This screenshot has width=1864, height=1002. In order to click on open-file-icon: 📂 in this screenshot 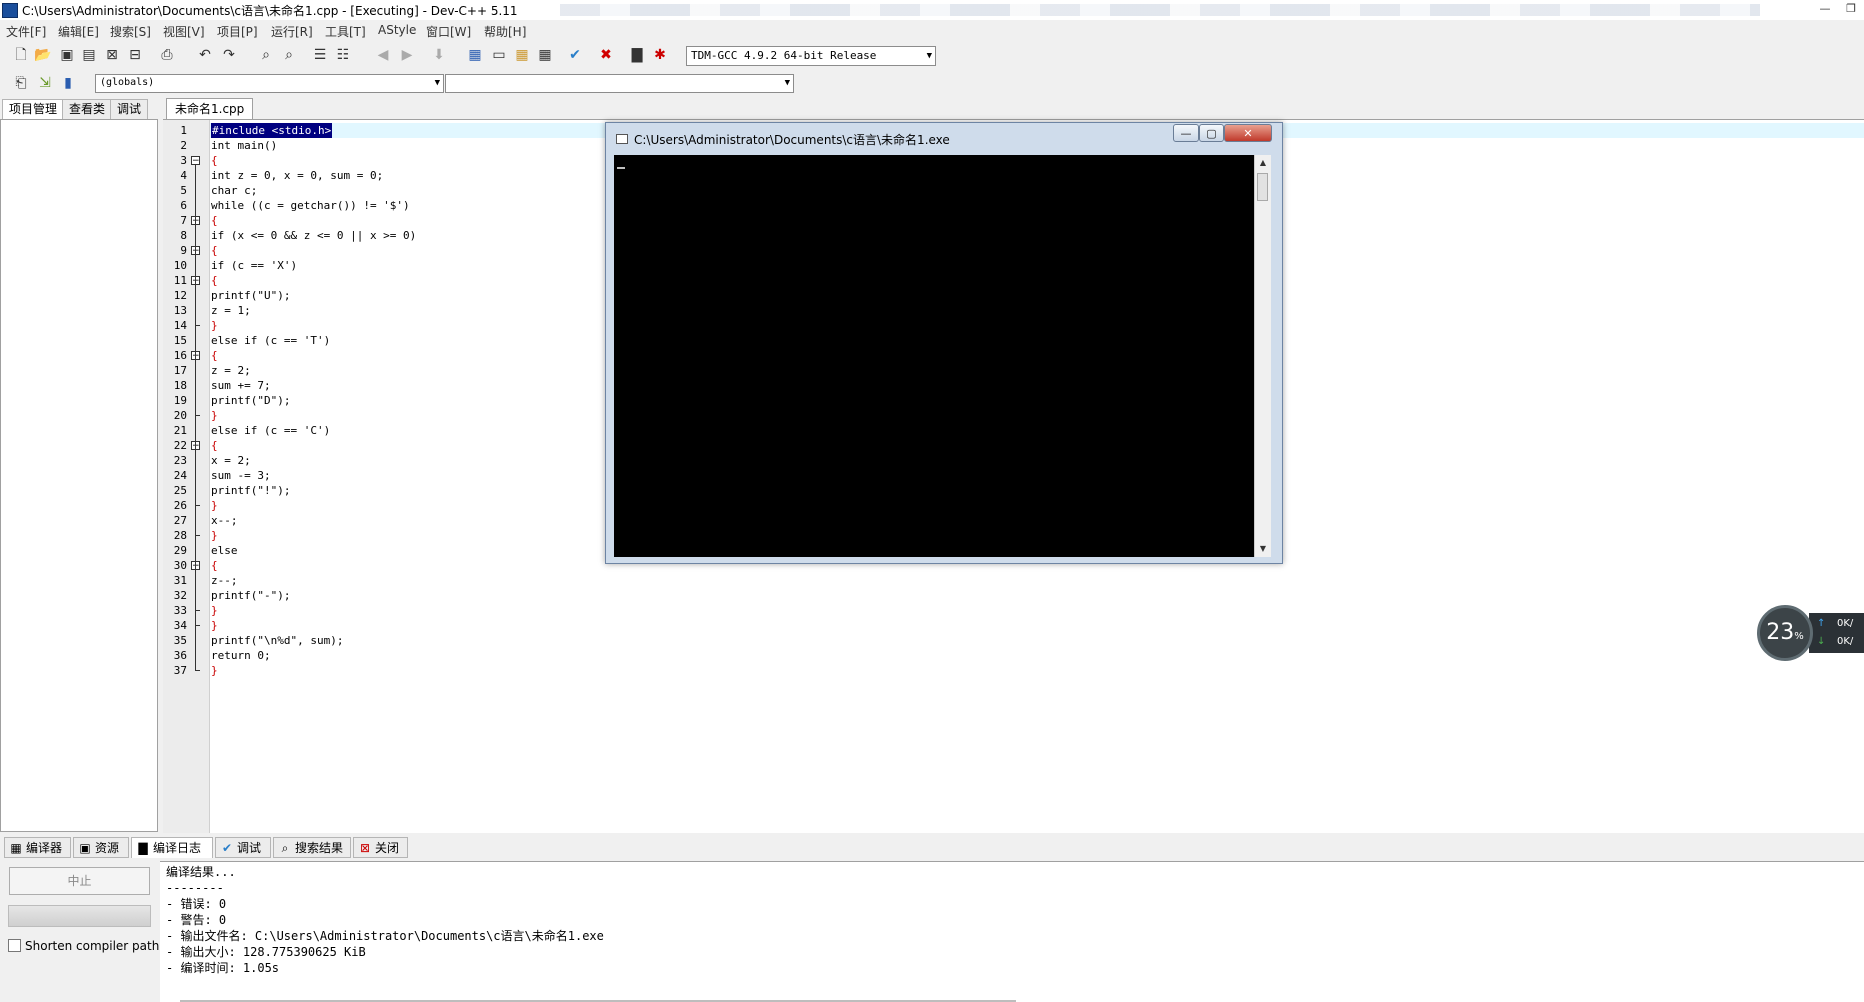, I will do `click(43, 55)`.